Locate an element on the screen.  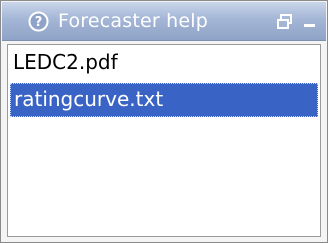
help-circle-icon: ? is located at coordinates (38, 21).